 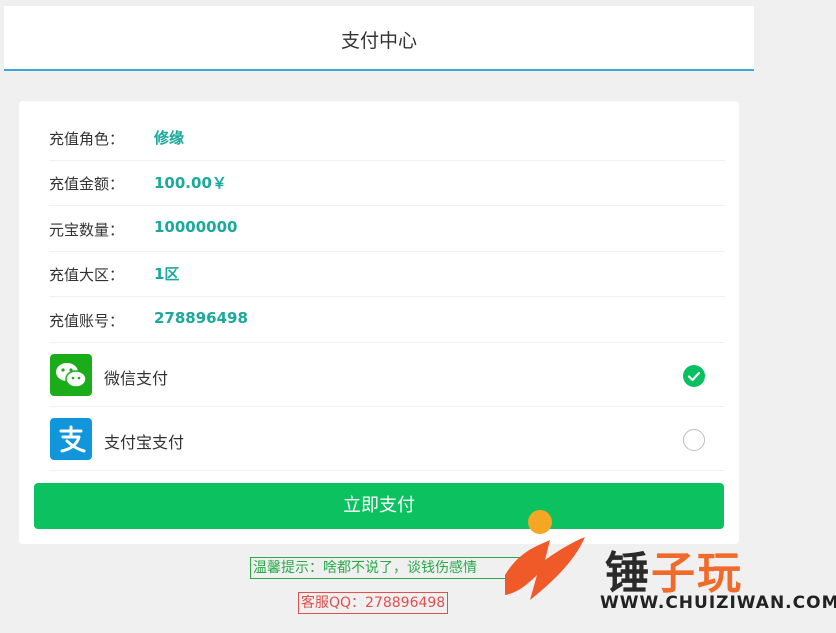 I want to click on tip-text: 温馨提示：啥都不说了，谈钱伤感情, so click(x=385, y=568).